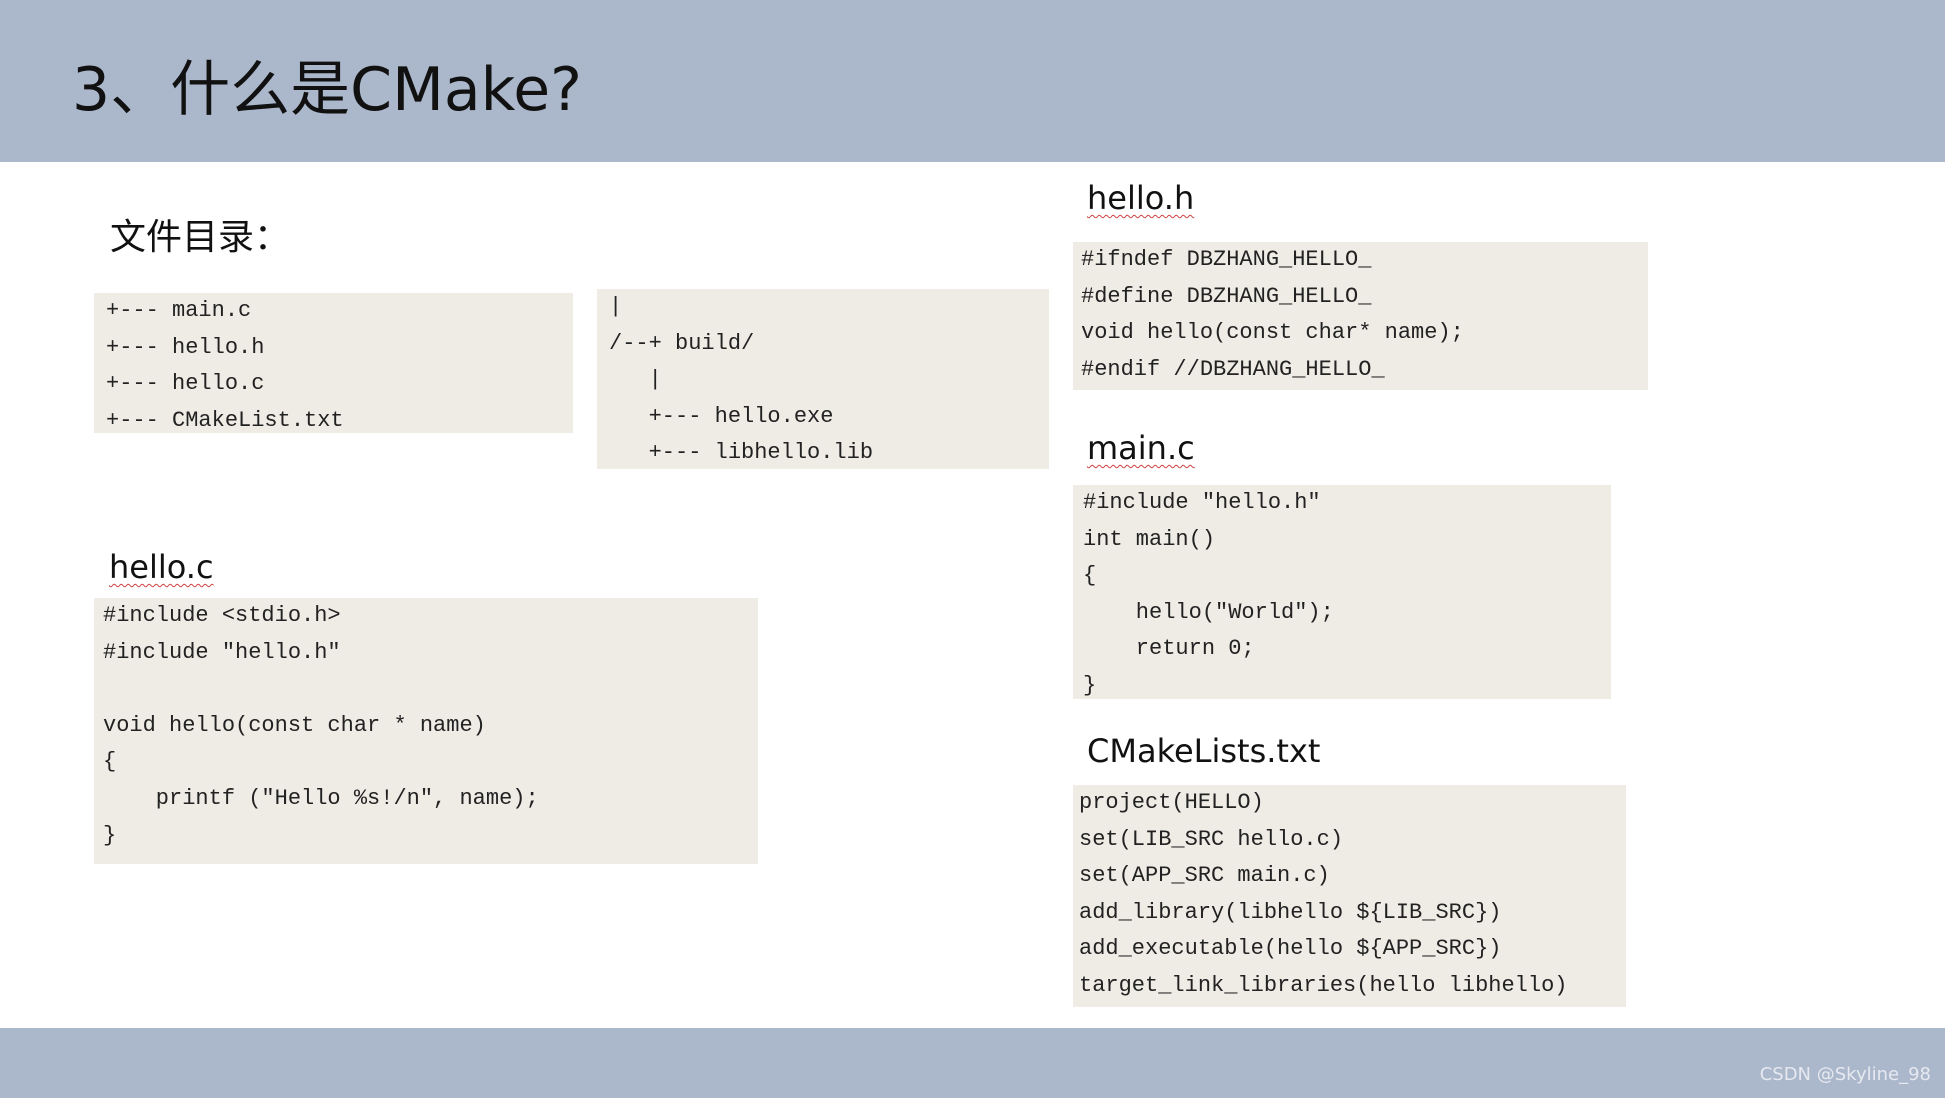  I want to click on watermark: CSDN @Skyline_98, so click(1845, 1074).